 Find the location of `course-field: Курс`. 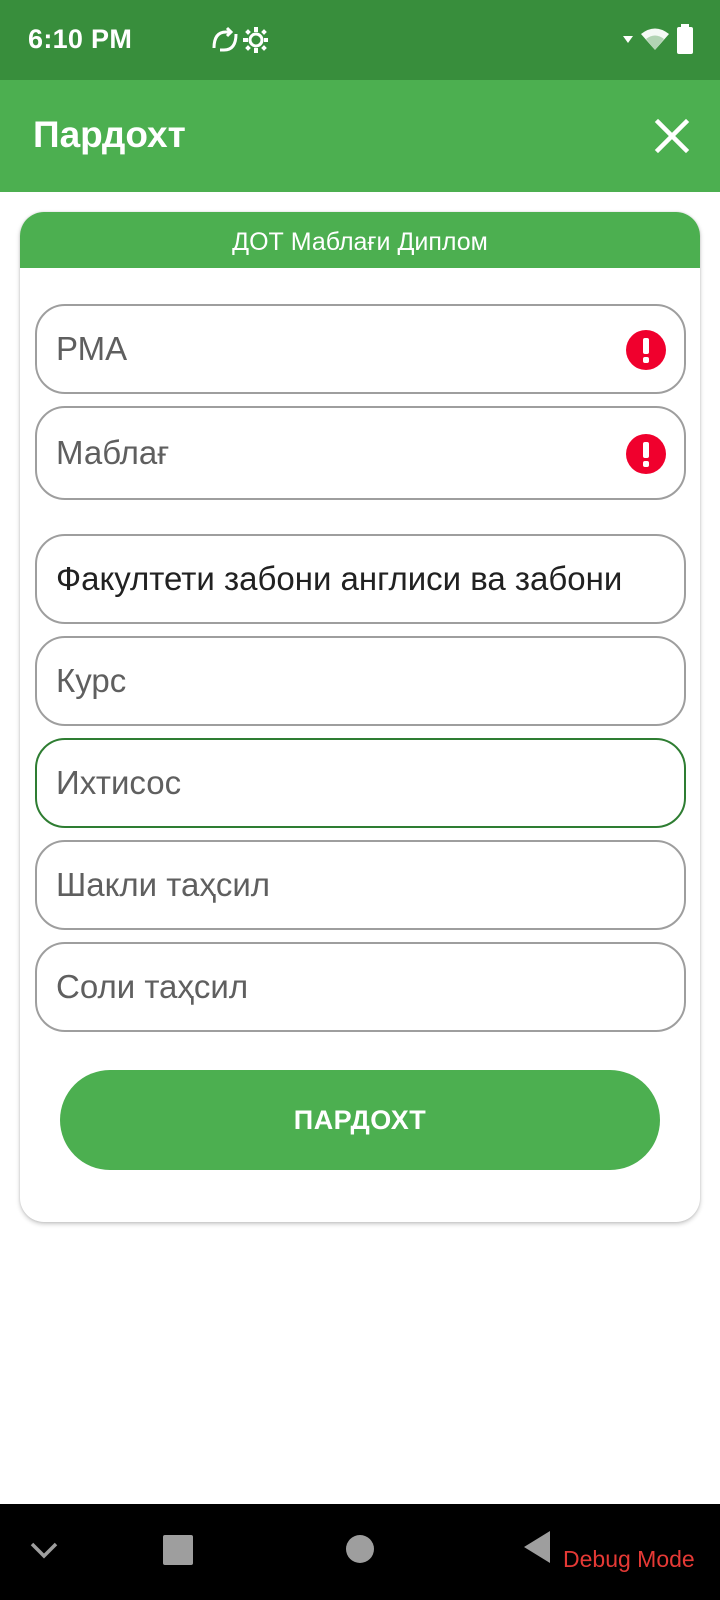

course-field: Курс is located at coordinates (360, 681).